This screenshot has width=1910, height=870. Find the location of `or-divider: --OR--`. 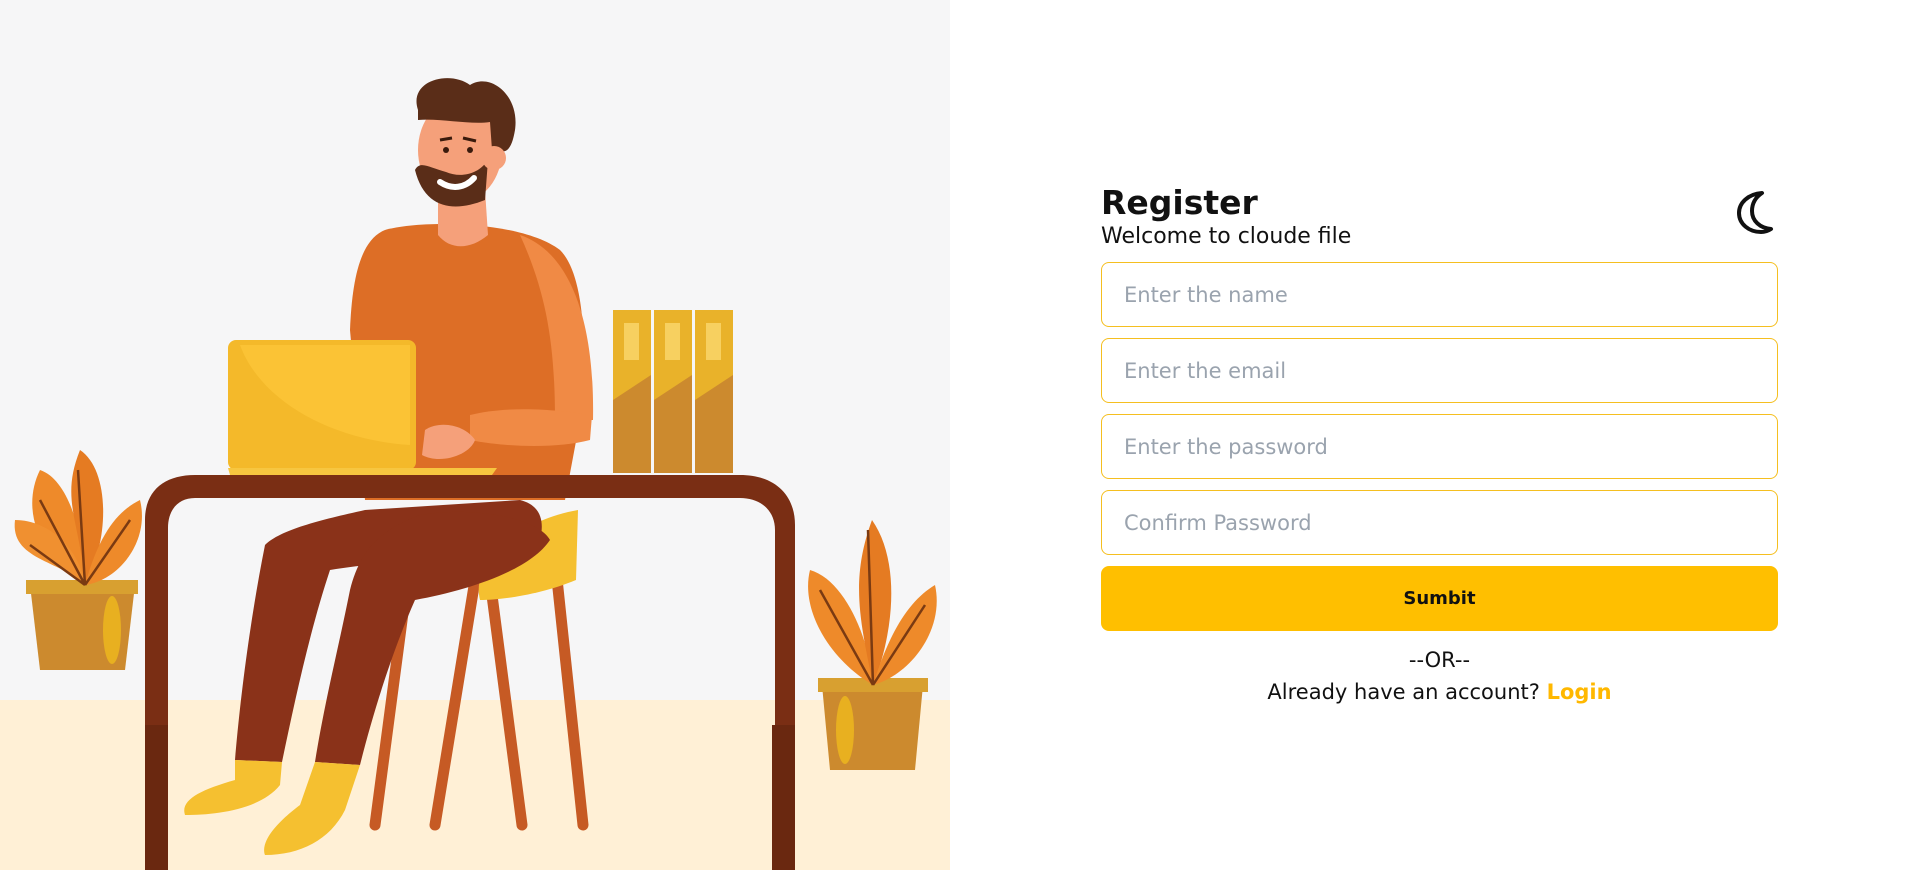

or-divider: --OR-- is located at coordinates (1439, 660).